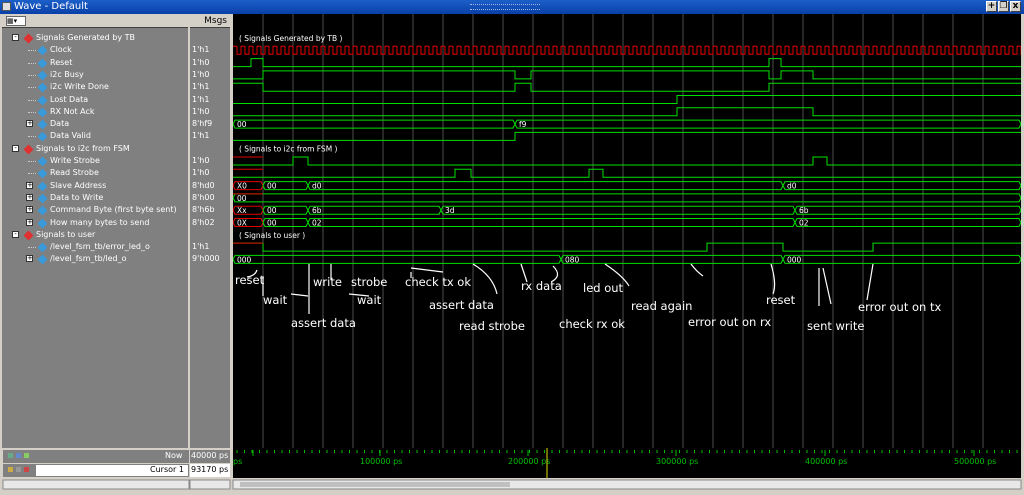 Image resolution: width=1024 pixels, height=495 pixels. I want to click on signal-row: Reset, so click(95, 63).